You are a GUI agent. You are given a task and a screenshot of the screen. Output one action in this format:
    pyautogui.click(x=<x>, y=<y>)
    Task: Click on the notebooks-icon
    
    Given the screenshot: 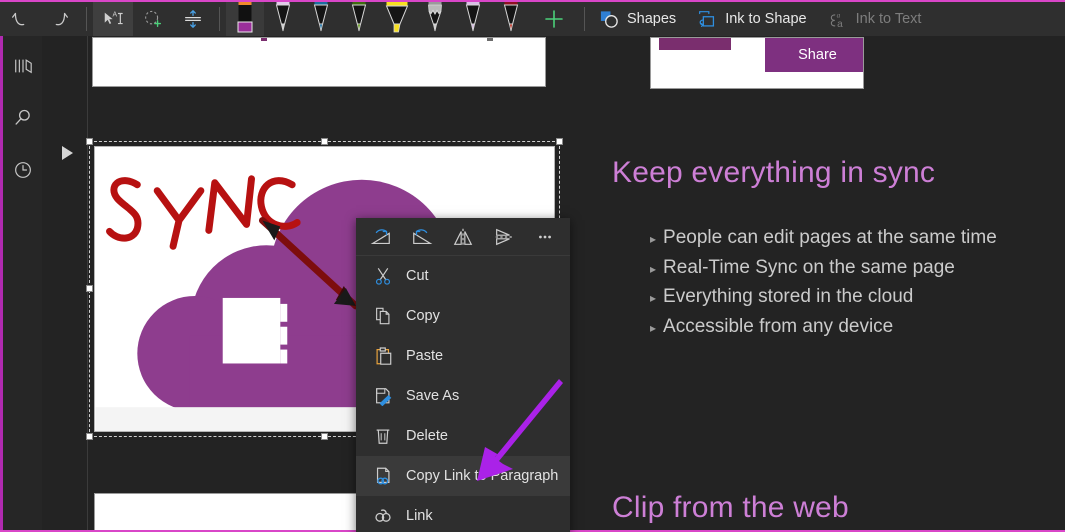 What is the action you would take?
    pyautogui.click(x=23, y=66)
    